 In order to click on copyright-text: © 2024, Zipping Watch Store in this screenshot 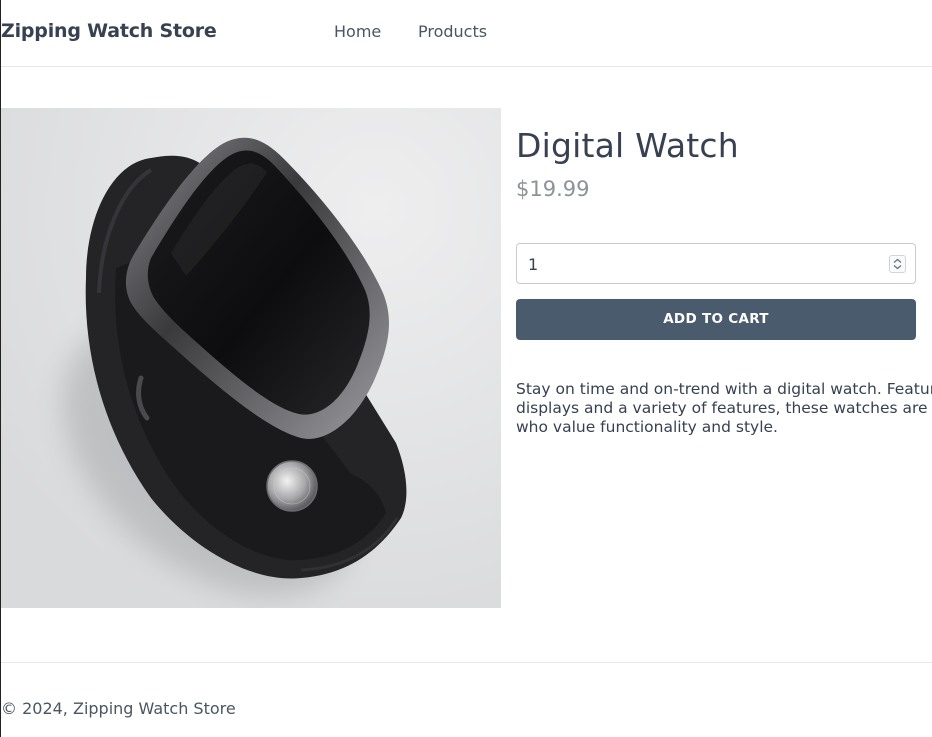, I will do `click(118, 708)`.